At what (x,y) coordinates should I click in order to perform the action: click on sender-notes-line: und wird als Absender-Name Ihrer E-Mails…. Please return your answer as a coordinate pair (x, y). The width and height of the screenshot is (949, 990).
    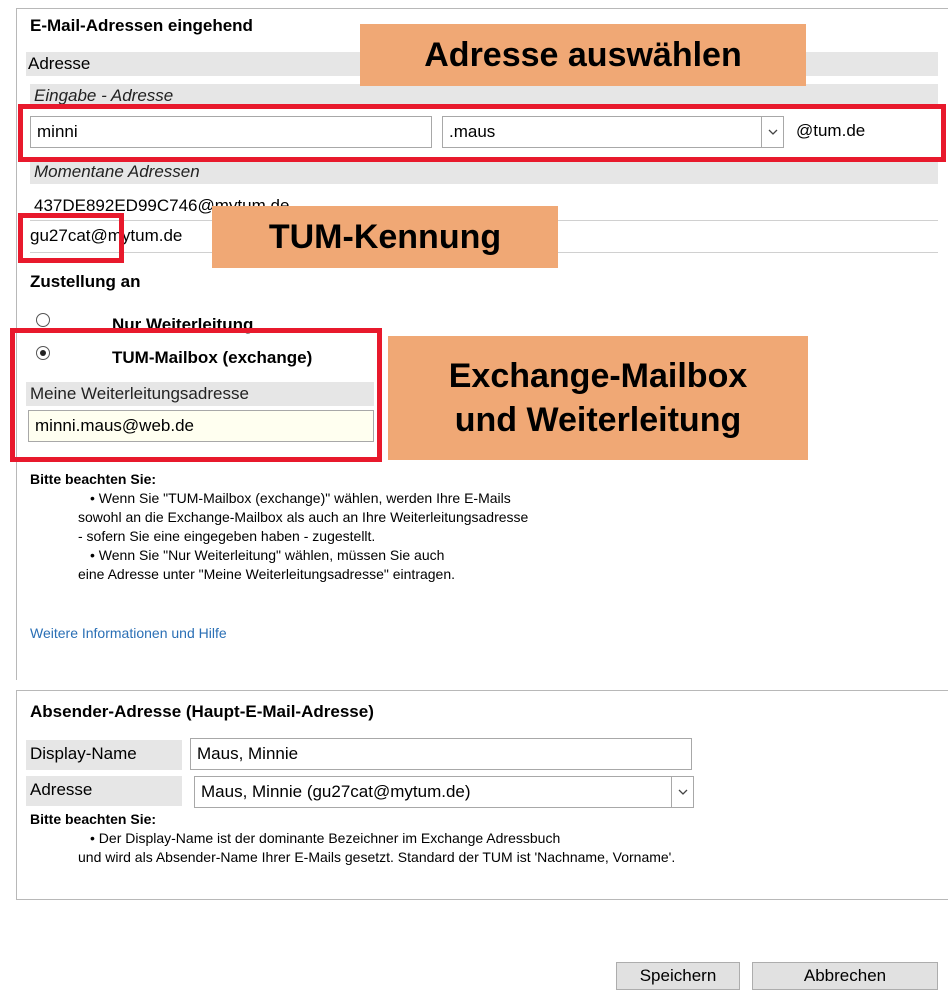
    Looking at the image, I should click on (377, 857).